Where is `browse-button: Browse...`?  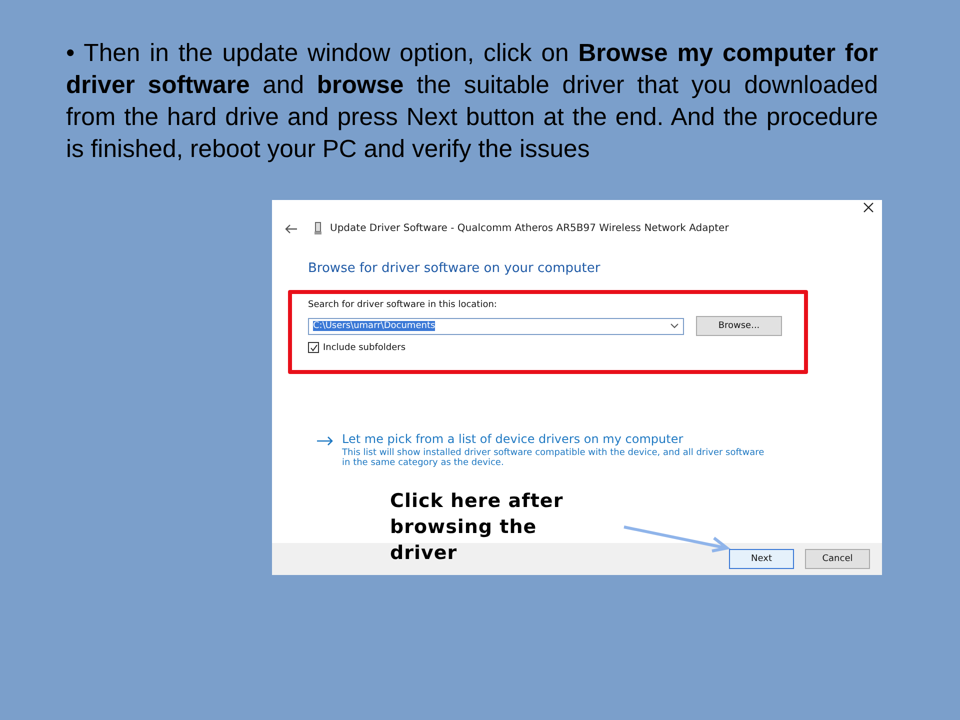
browse-button: Browse... is located at coordinates (739, 326).